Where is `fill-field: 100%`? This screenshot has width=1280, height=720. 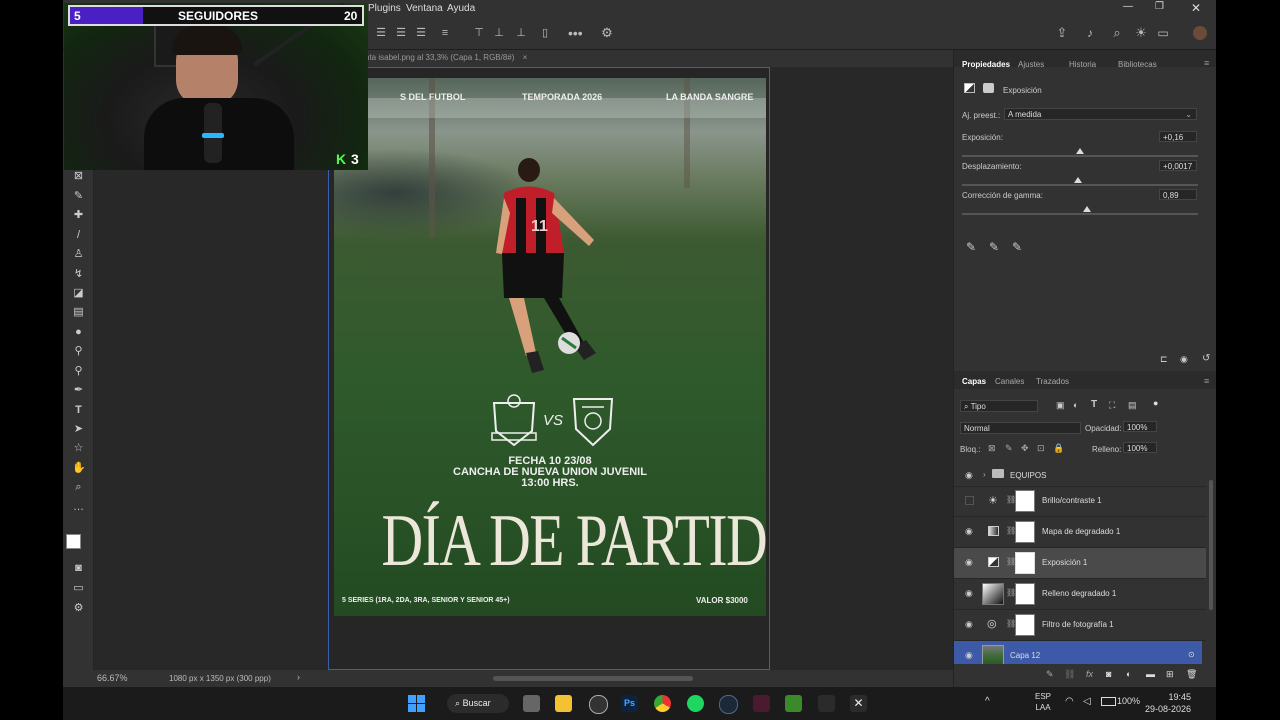 fill-field: 100% is located at coordinates (1140, 447).